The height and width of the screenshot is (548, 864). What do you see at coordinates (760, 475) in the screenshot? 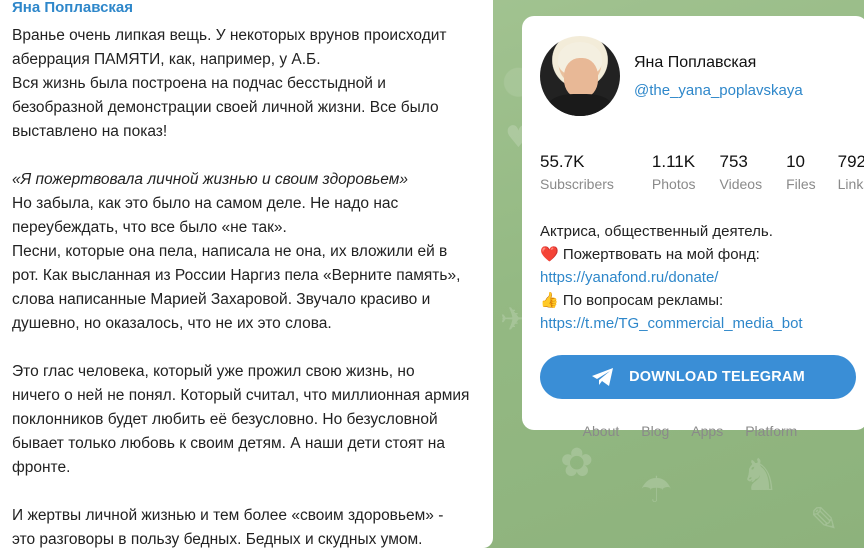
I see `background-doodle-icon: ♞` at bounding box center [760, 475].